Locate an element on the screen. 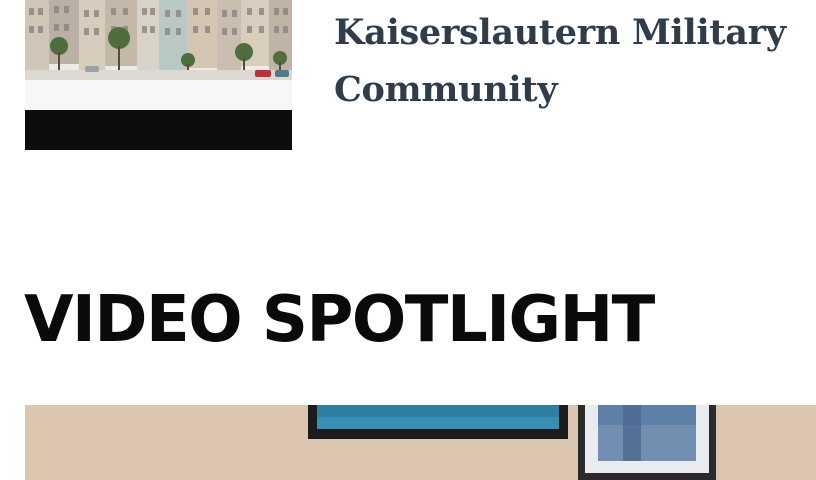 This screenshot has height=480, width=816. article-thumbnail is located at coordinates (158, 75).